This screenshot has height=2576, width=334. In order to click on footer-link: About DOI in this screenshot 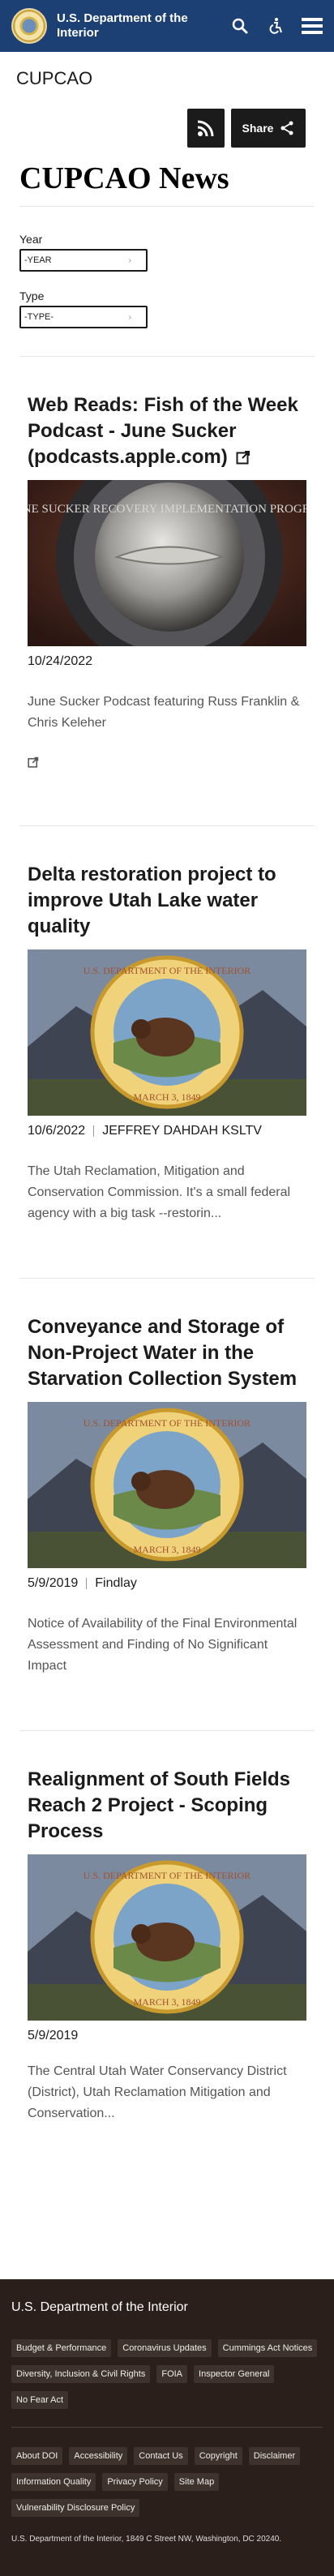, I will do `click(37, 2456)`.